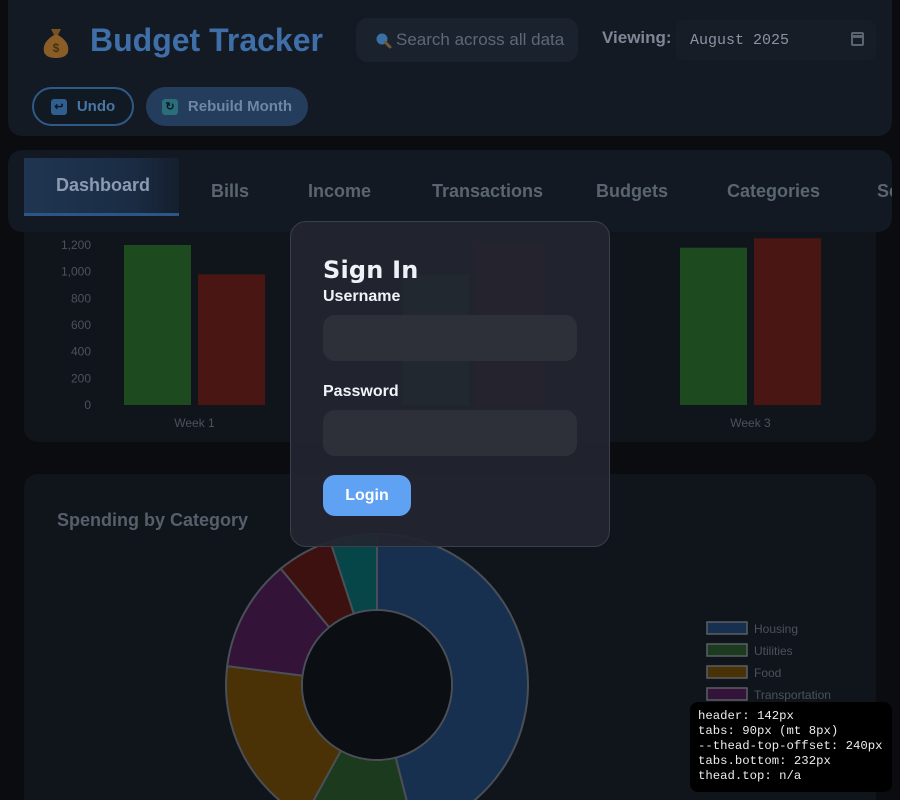  Describe the element at coordinates (81, 378) in the screenshot. I see `y-tick-label: 200` at that location.